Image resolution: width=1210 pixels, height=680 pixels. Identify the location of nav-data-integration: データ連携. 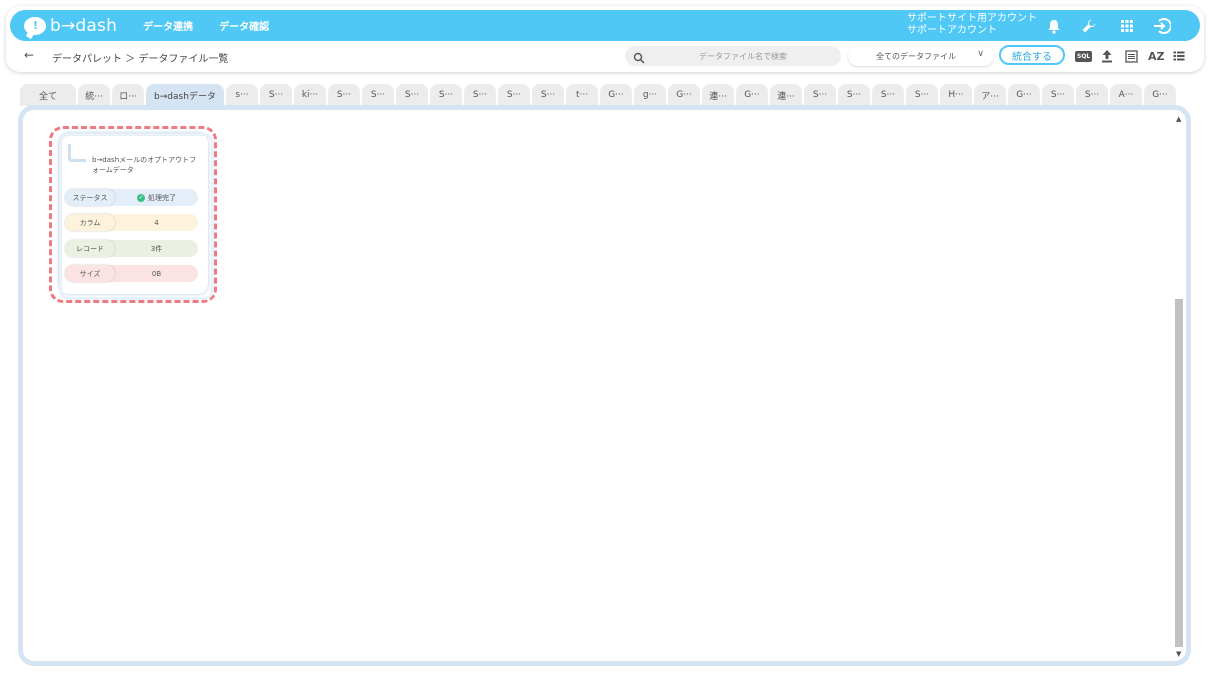
(168, 25).